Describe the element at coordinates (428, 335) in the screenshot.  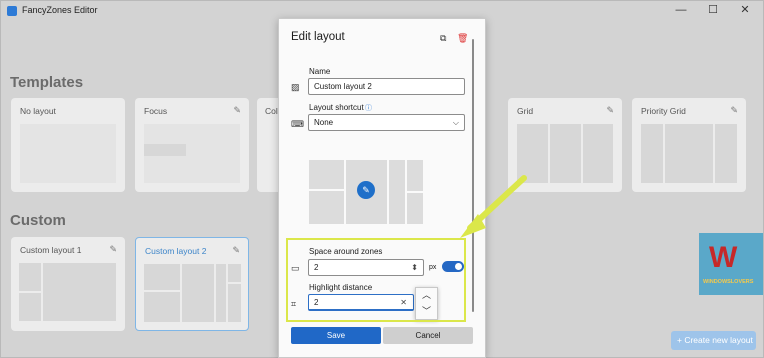
I see `cancel-button: Cancel` at that location.